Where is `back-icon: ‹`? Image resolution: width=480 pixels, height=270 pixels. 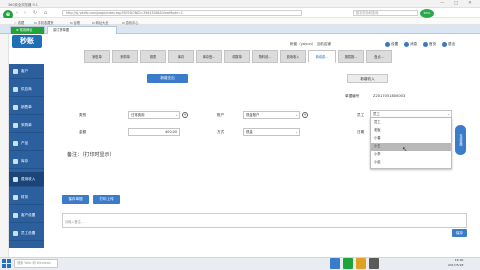
back-icon: ‹ is located at coordinates (17, 13).